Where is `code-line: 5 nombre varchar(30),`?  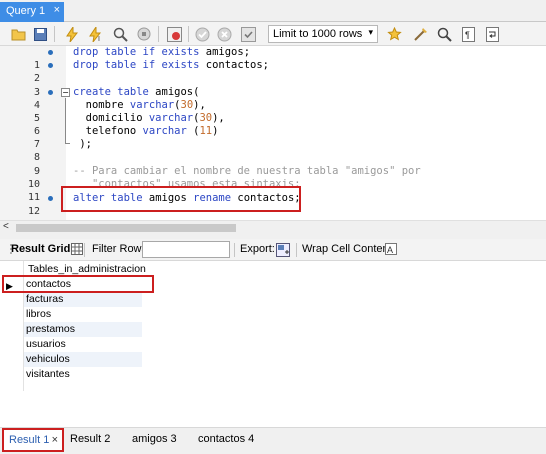 code-line: 5 nombre varchar(30), is located at coordinates (119, 111).